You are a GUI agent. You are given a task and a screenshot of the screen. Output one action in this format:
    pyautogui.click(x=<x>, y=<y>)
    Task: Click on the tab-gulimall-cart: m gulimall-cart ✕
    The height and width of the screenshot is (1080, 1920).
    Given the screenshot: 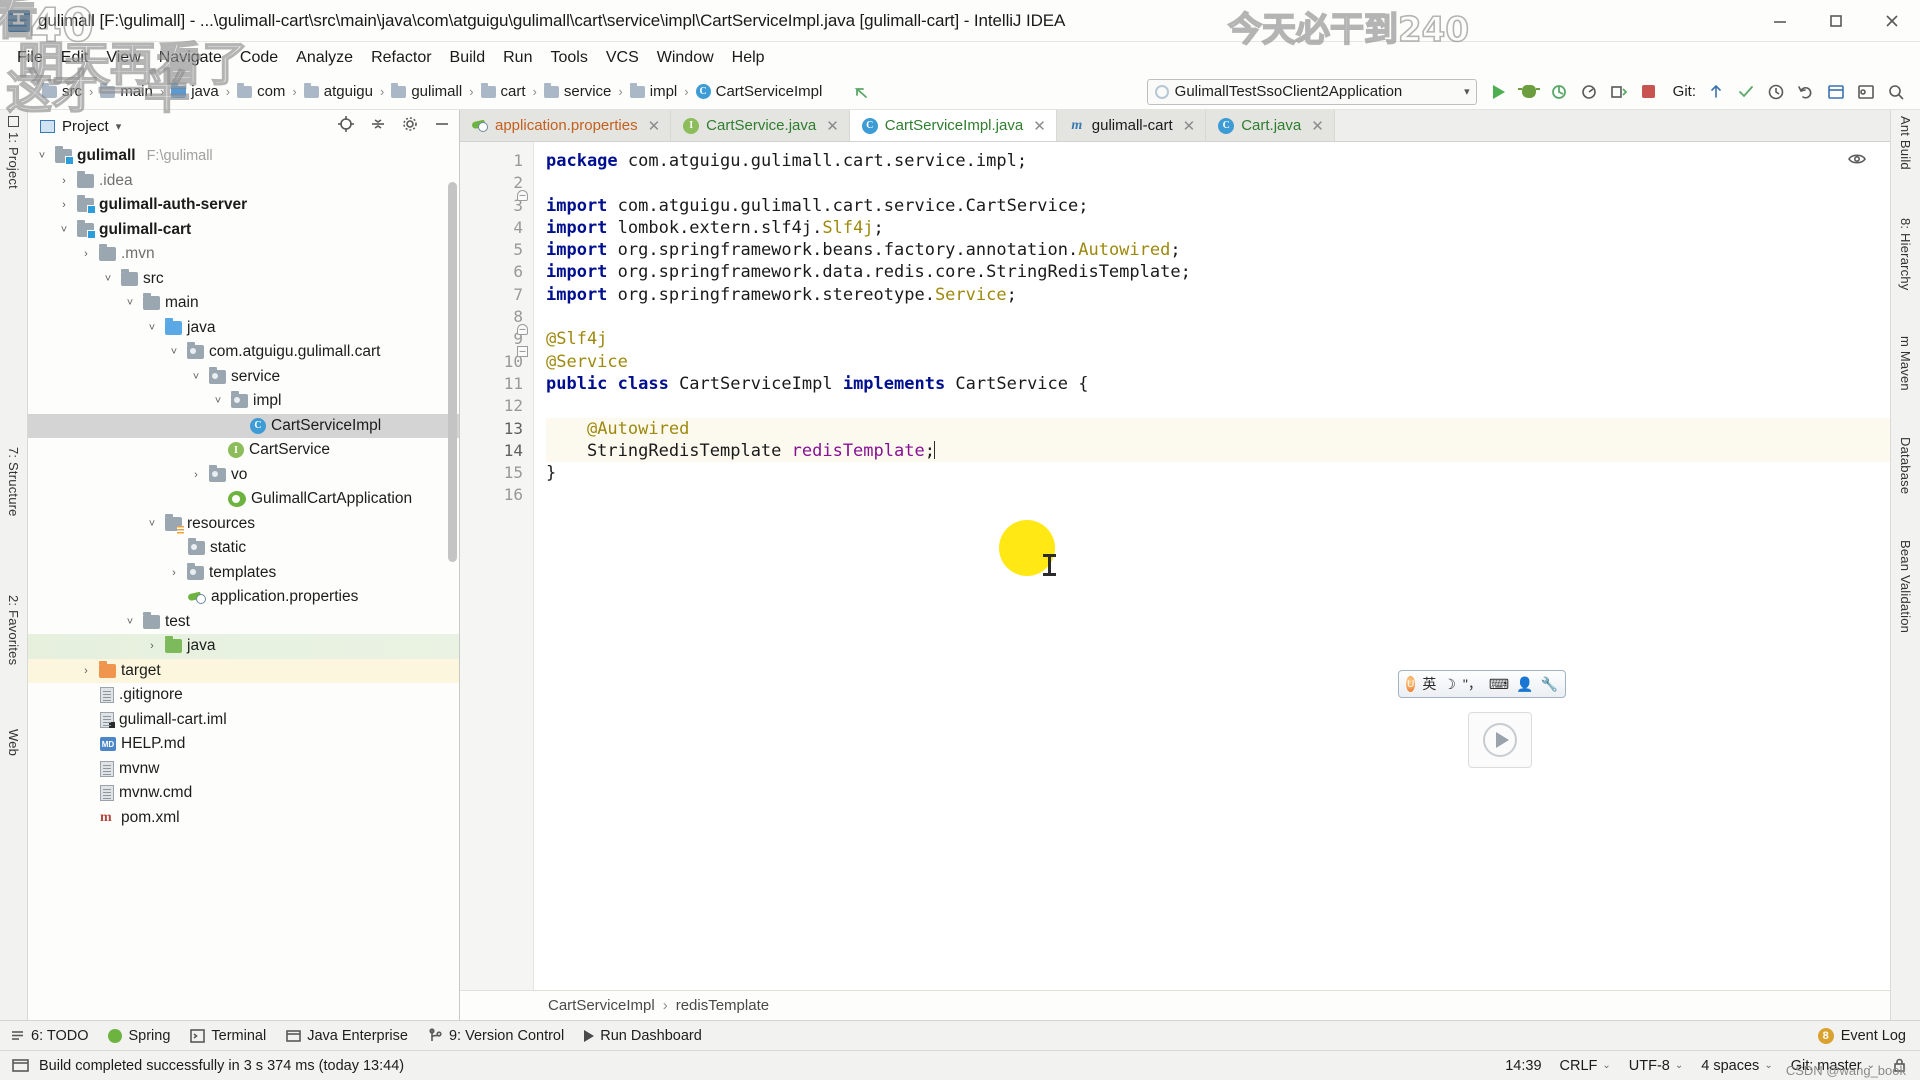 What is the action you would take?
    pyautogui.click(x=1131, y=125)
    